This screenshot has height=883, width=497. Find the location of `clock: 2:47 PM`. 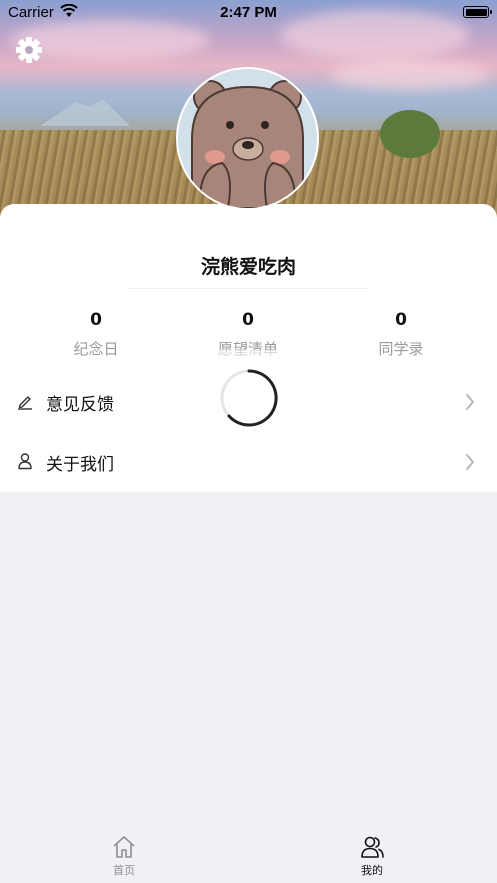

clock: 2:47 PM is located at coordinates (248, 12).